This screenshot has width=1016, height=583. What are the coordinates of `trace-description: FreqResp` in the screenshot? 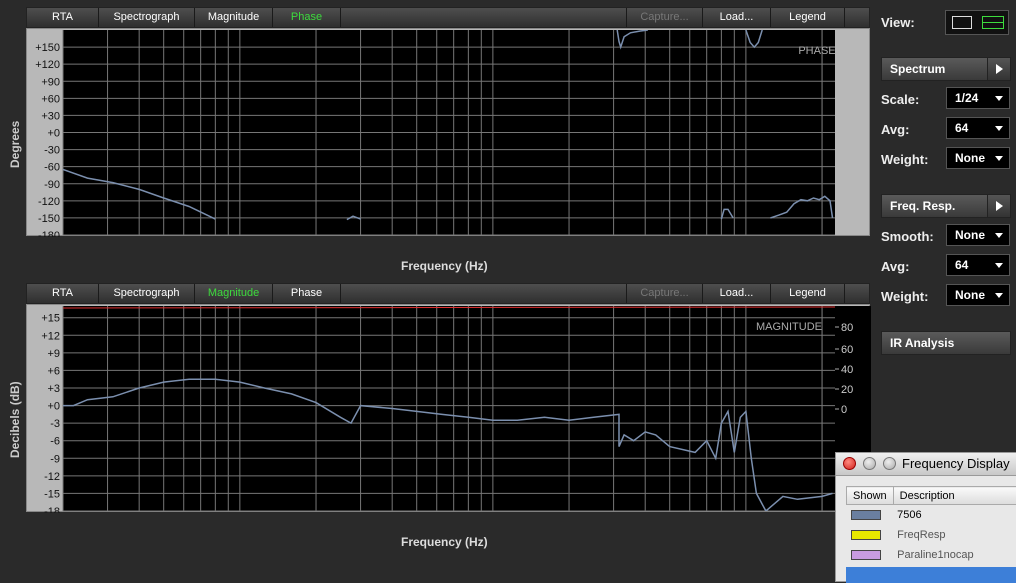 It's located at (954, 535).